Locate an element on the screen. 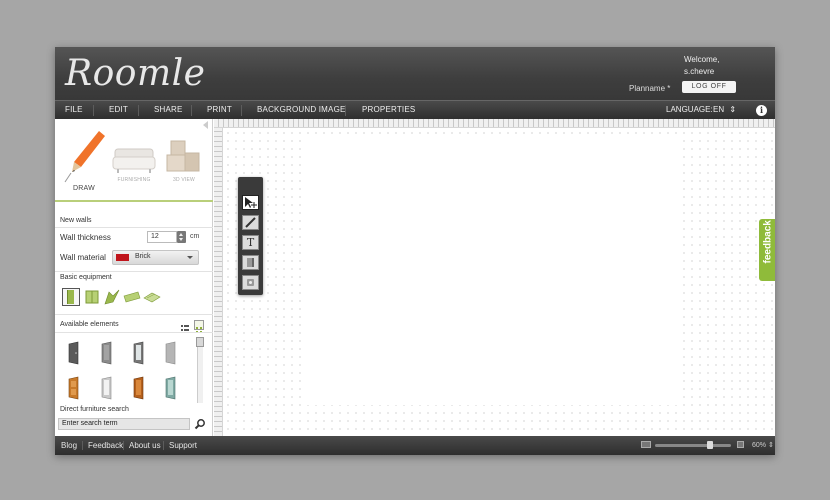 This screenshot has width=830, height=500. menu-background-image: BACKGROUND IMAGE is located at coordinates (301, 110).